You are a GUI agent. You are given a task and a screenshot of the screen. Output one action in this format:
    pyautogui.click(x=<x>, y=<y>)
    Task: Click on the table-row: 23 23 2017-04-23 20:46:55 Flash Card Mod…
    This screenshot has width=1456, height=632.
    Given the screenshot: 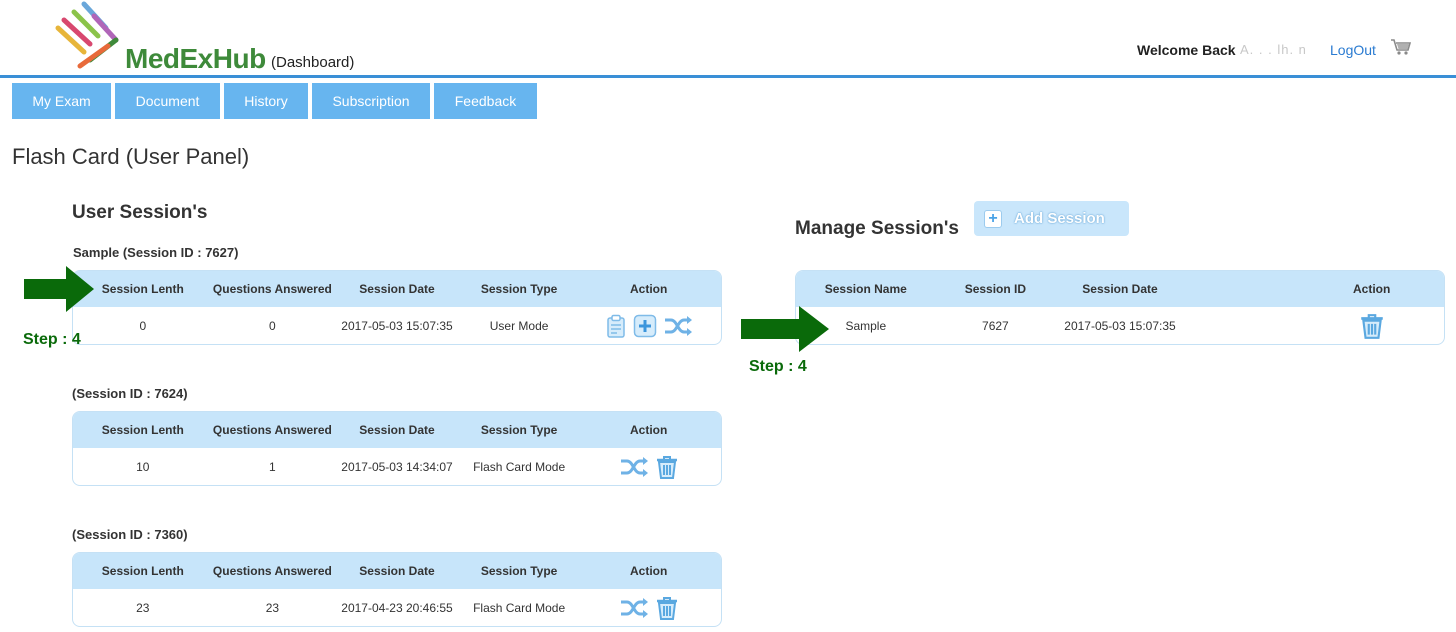 What is the action you would take?
    pyautogui.click(x=397, y=607)
    